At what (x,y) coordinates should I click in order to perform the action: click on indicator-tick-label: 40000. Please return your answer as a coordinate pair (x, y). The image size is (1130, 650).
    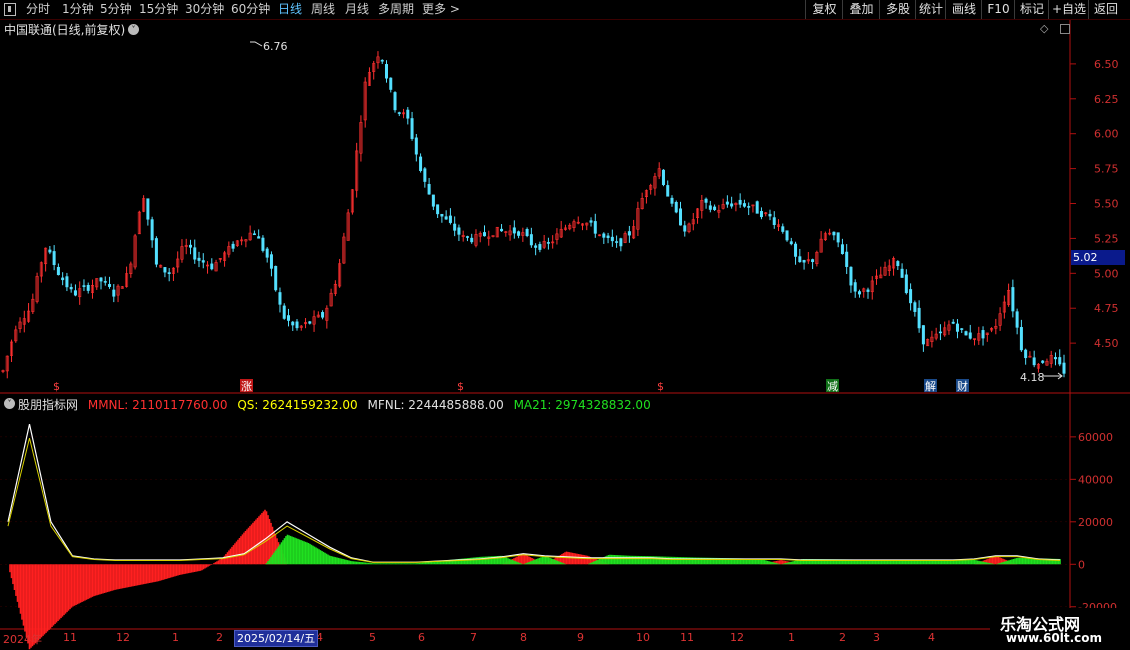
    Looking at the image, I should click on (1095, 479).